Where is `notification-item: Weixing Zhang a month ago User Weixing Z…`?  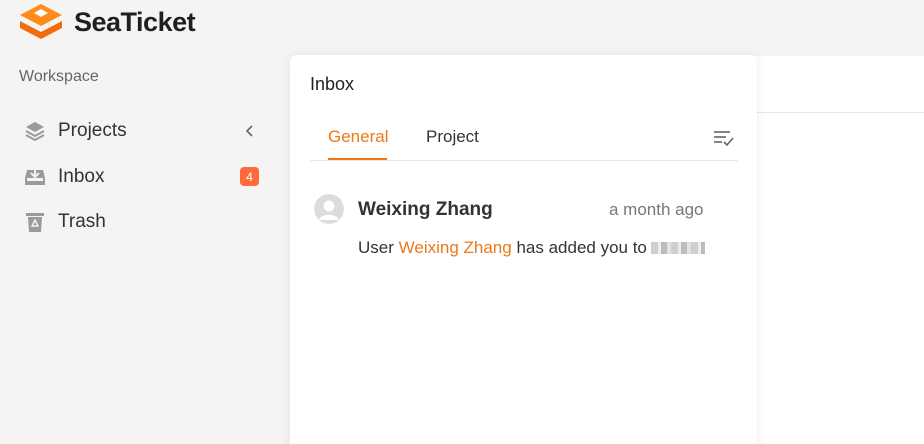 notification-item: Weixing Zhang a month ago User Weixing Z… is located at coordinates (523, 228).